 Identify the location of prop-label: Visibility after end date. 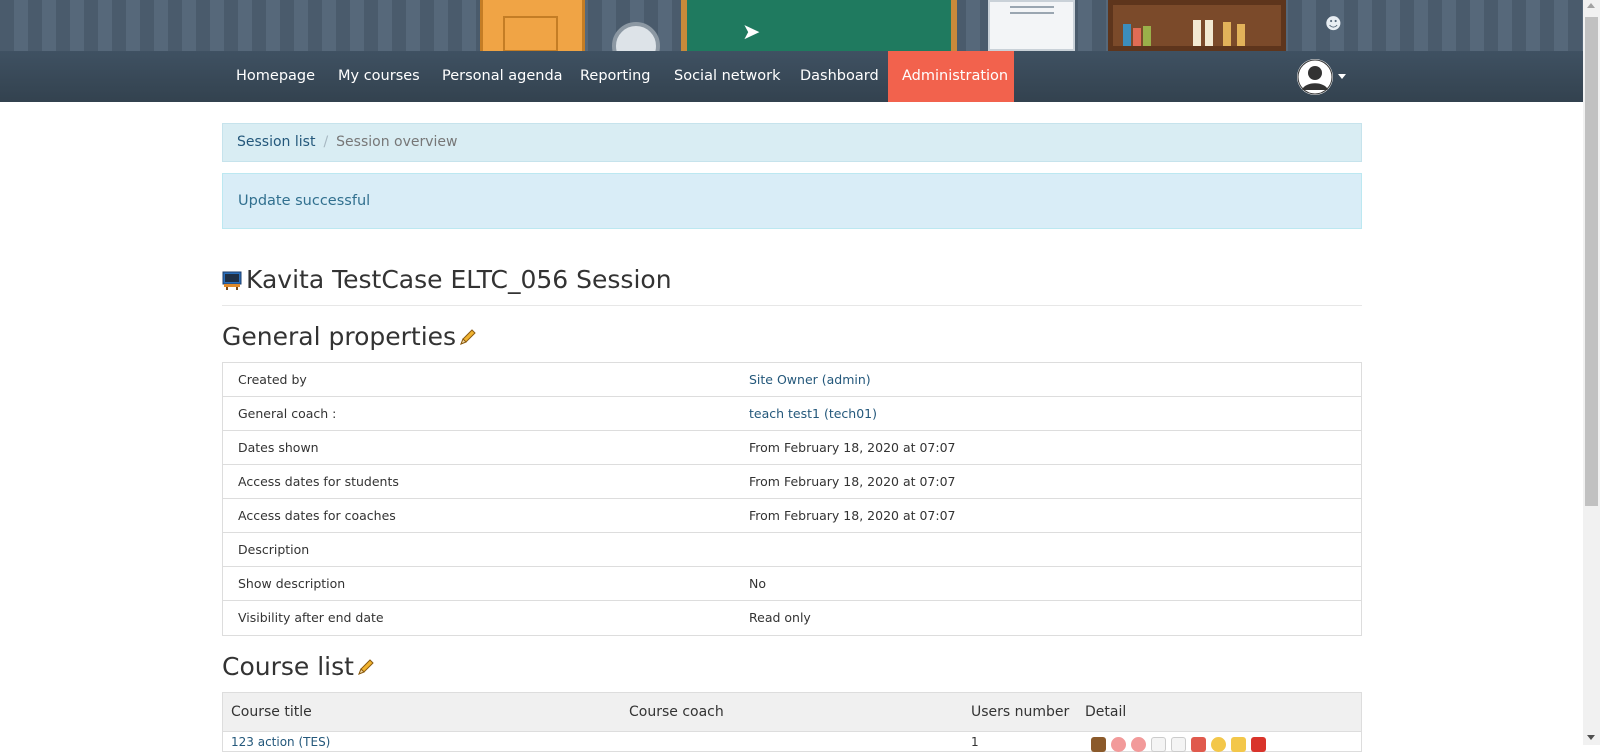
(311, 617).